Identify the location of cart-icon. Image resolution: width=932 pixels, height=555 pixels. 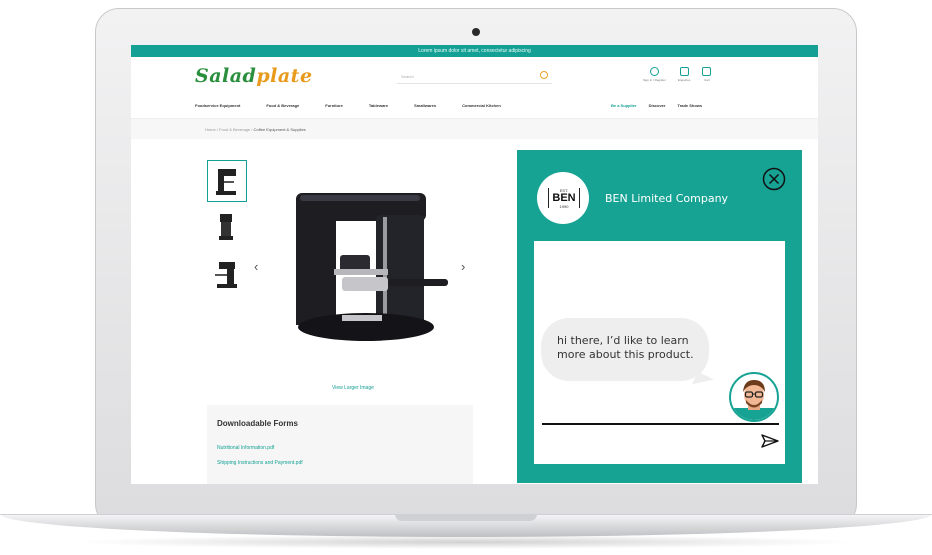
(707, 71).